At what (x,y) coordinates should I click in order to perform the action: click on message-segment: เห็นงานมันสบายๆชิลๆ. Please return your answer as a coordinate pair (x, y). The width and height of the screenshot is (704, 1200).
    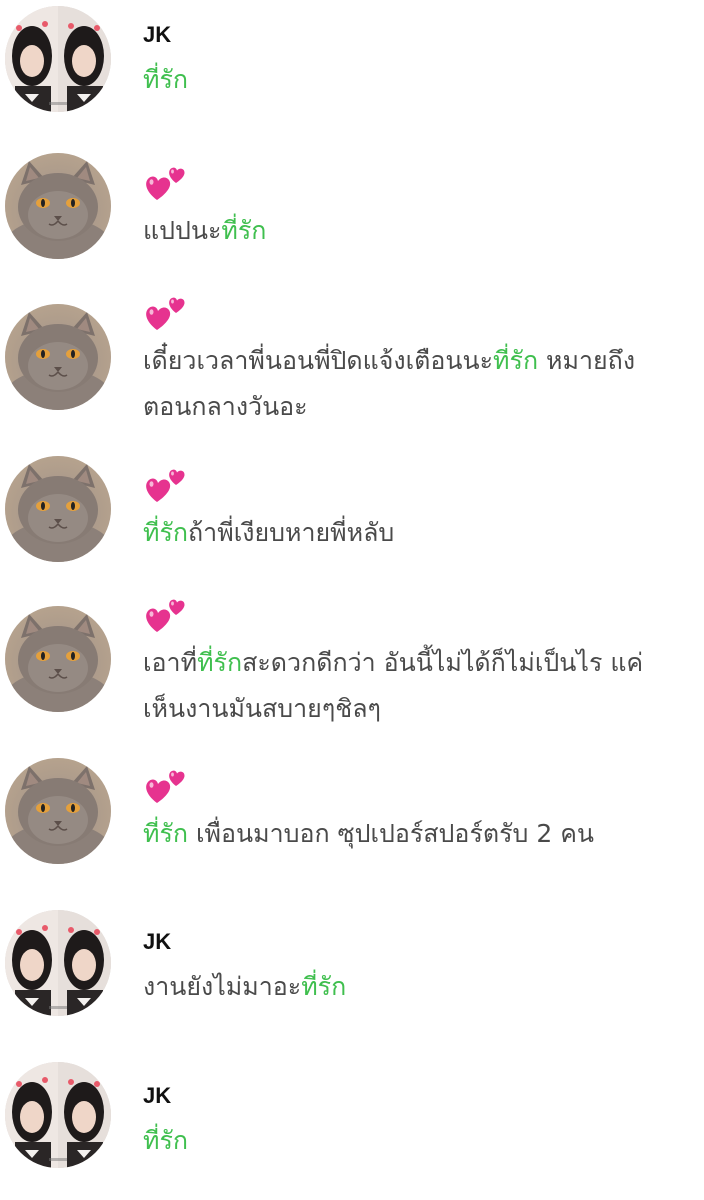
    Looking at the image, I should click on (262, 708).